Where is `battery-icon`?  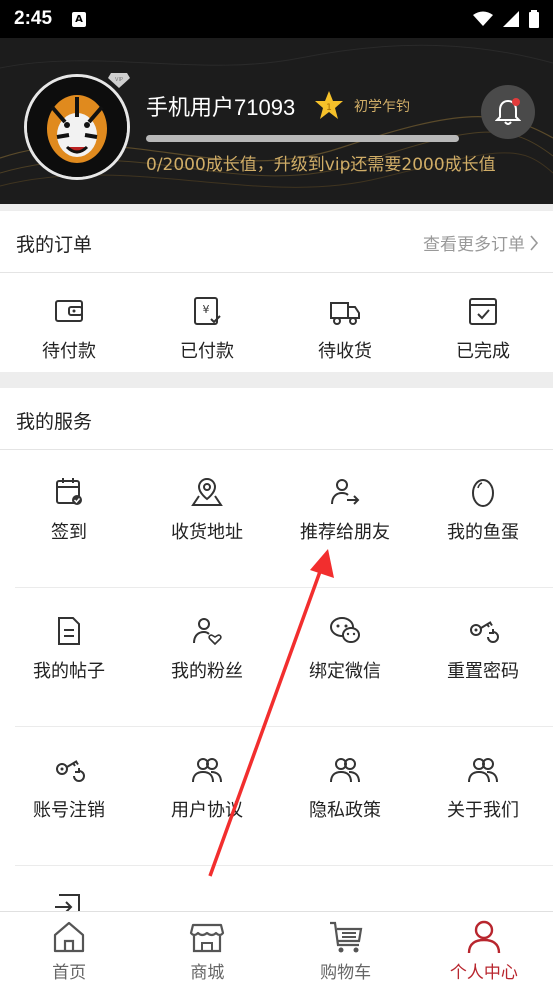 battery-icon is located at coordinates (534, 19).